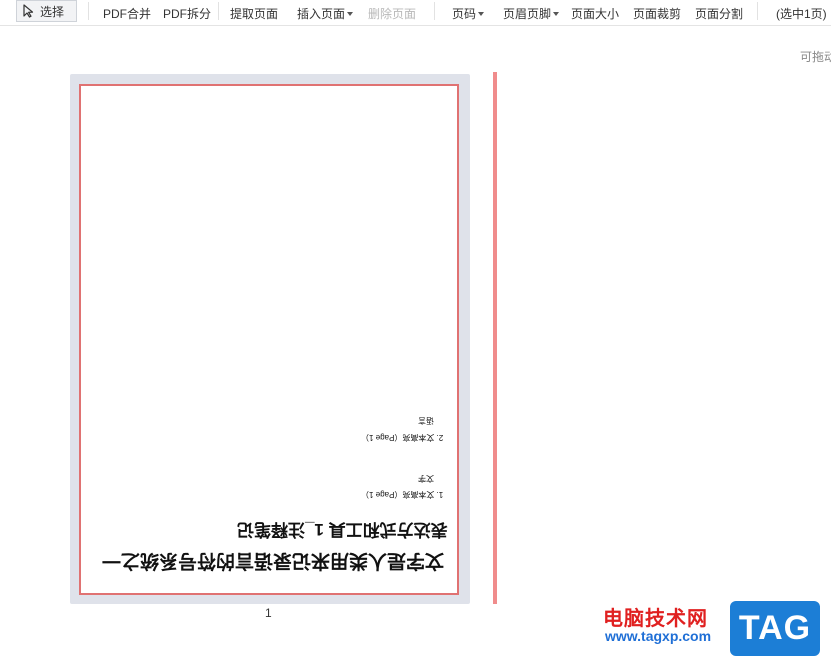 This screenshot has height=664, width=831. What do you see at coordinates (52, 11) in the screenshot?
I see `select-tool-label: 选择` at bounding box center [52, 11].